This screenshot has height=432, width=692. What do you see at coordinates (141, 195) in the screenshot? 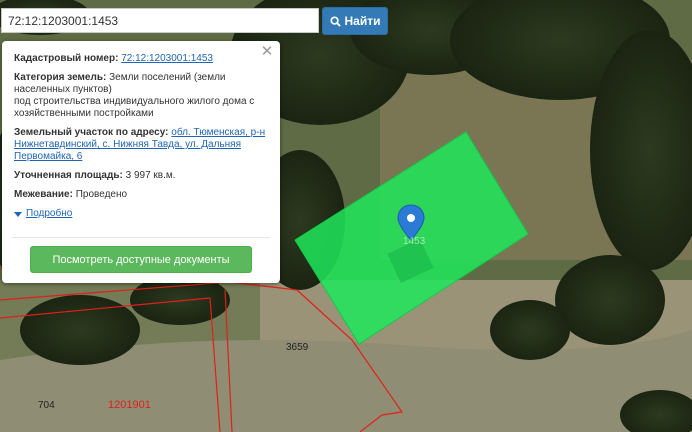
I see `survey-row: Межевание: Проведено` at bounding box center [141, 195].